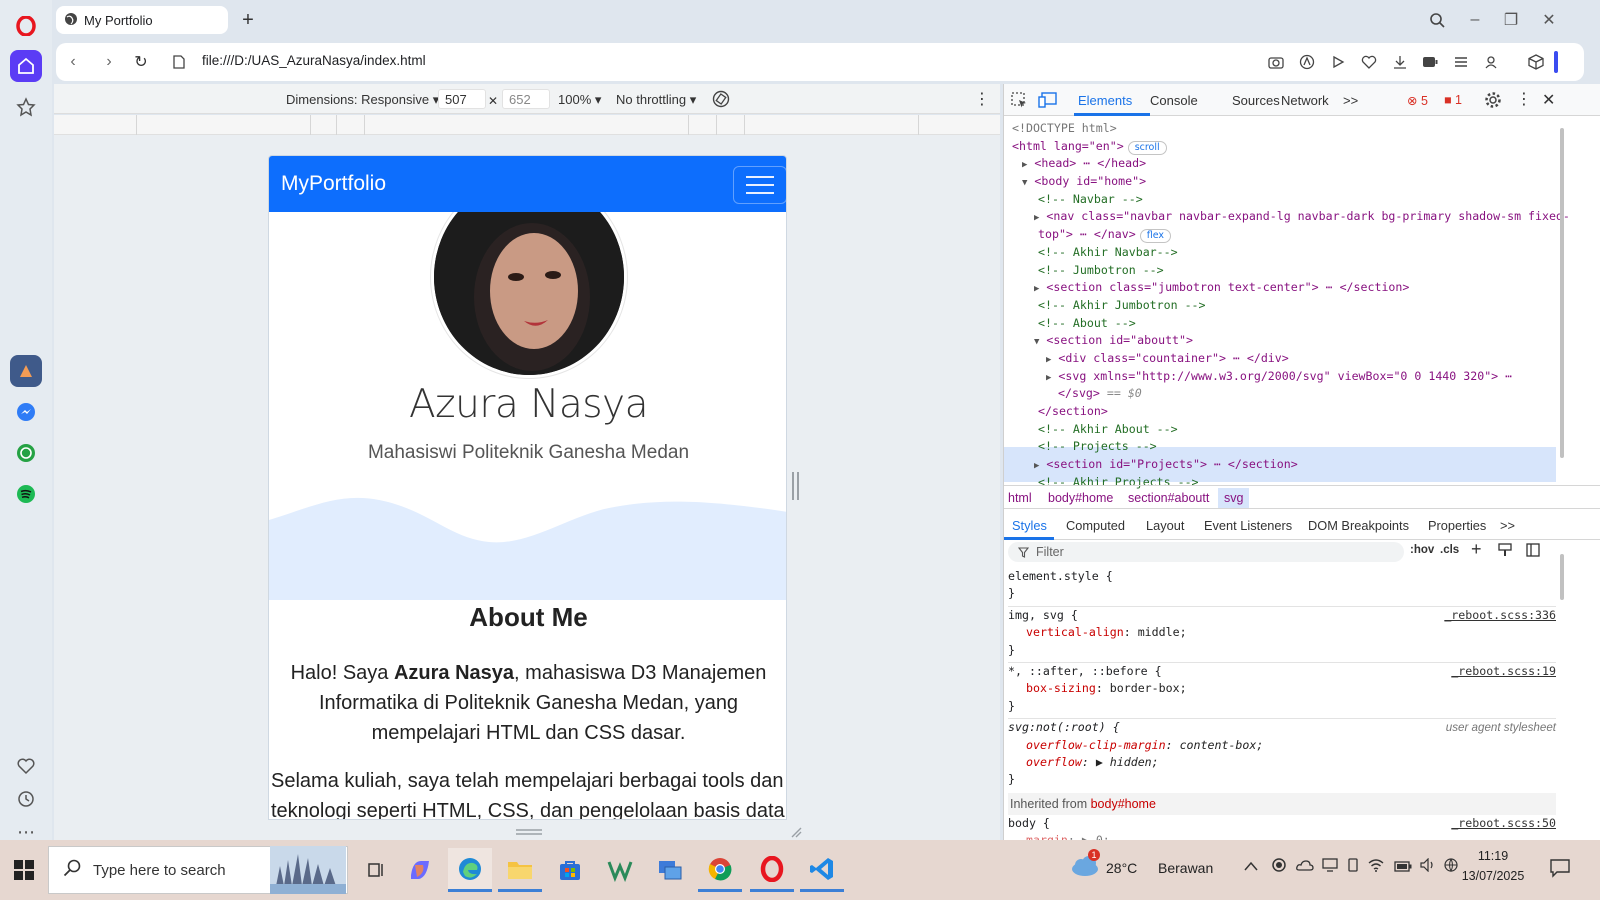 The image size is (1600, 900). What do you see at coordinates (1562, 577) in the screenshot?
I see `styles-scrollbar` at bounding box center [1562, 577].